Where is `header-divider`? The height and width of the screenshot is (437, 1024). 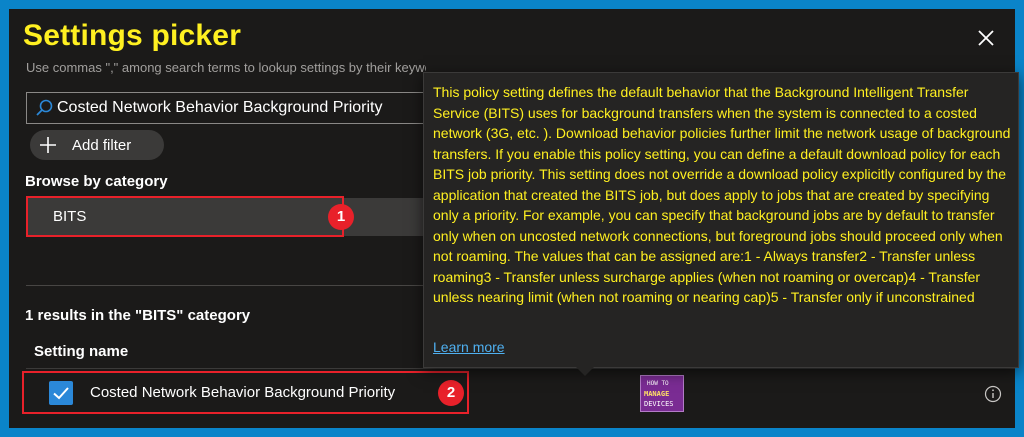 header-divider is located at coordinates (520, 368).